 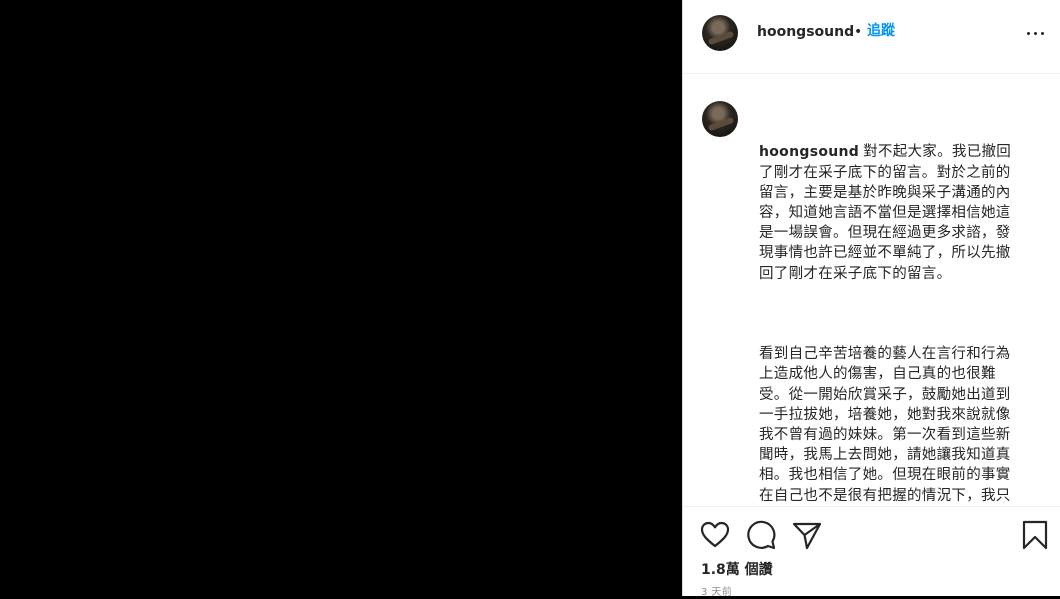 I want to click on post-timestamp: 3 天前, so click(x=716, y=593).